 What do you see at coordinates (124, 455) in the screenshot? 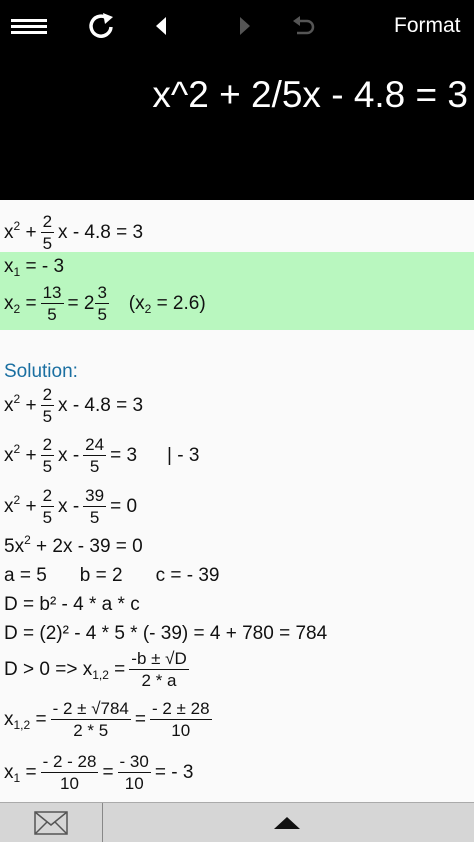
I see `text: = 3` at bounding box center [124, 455].